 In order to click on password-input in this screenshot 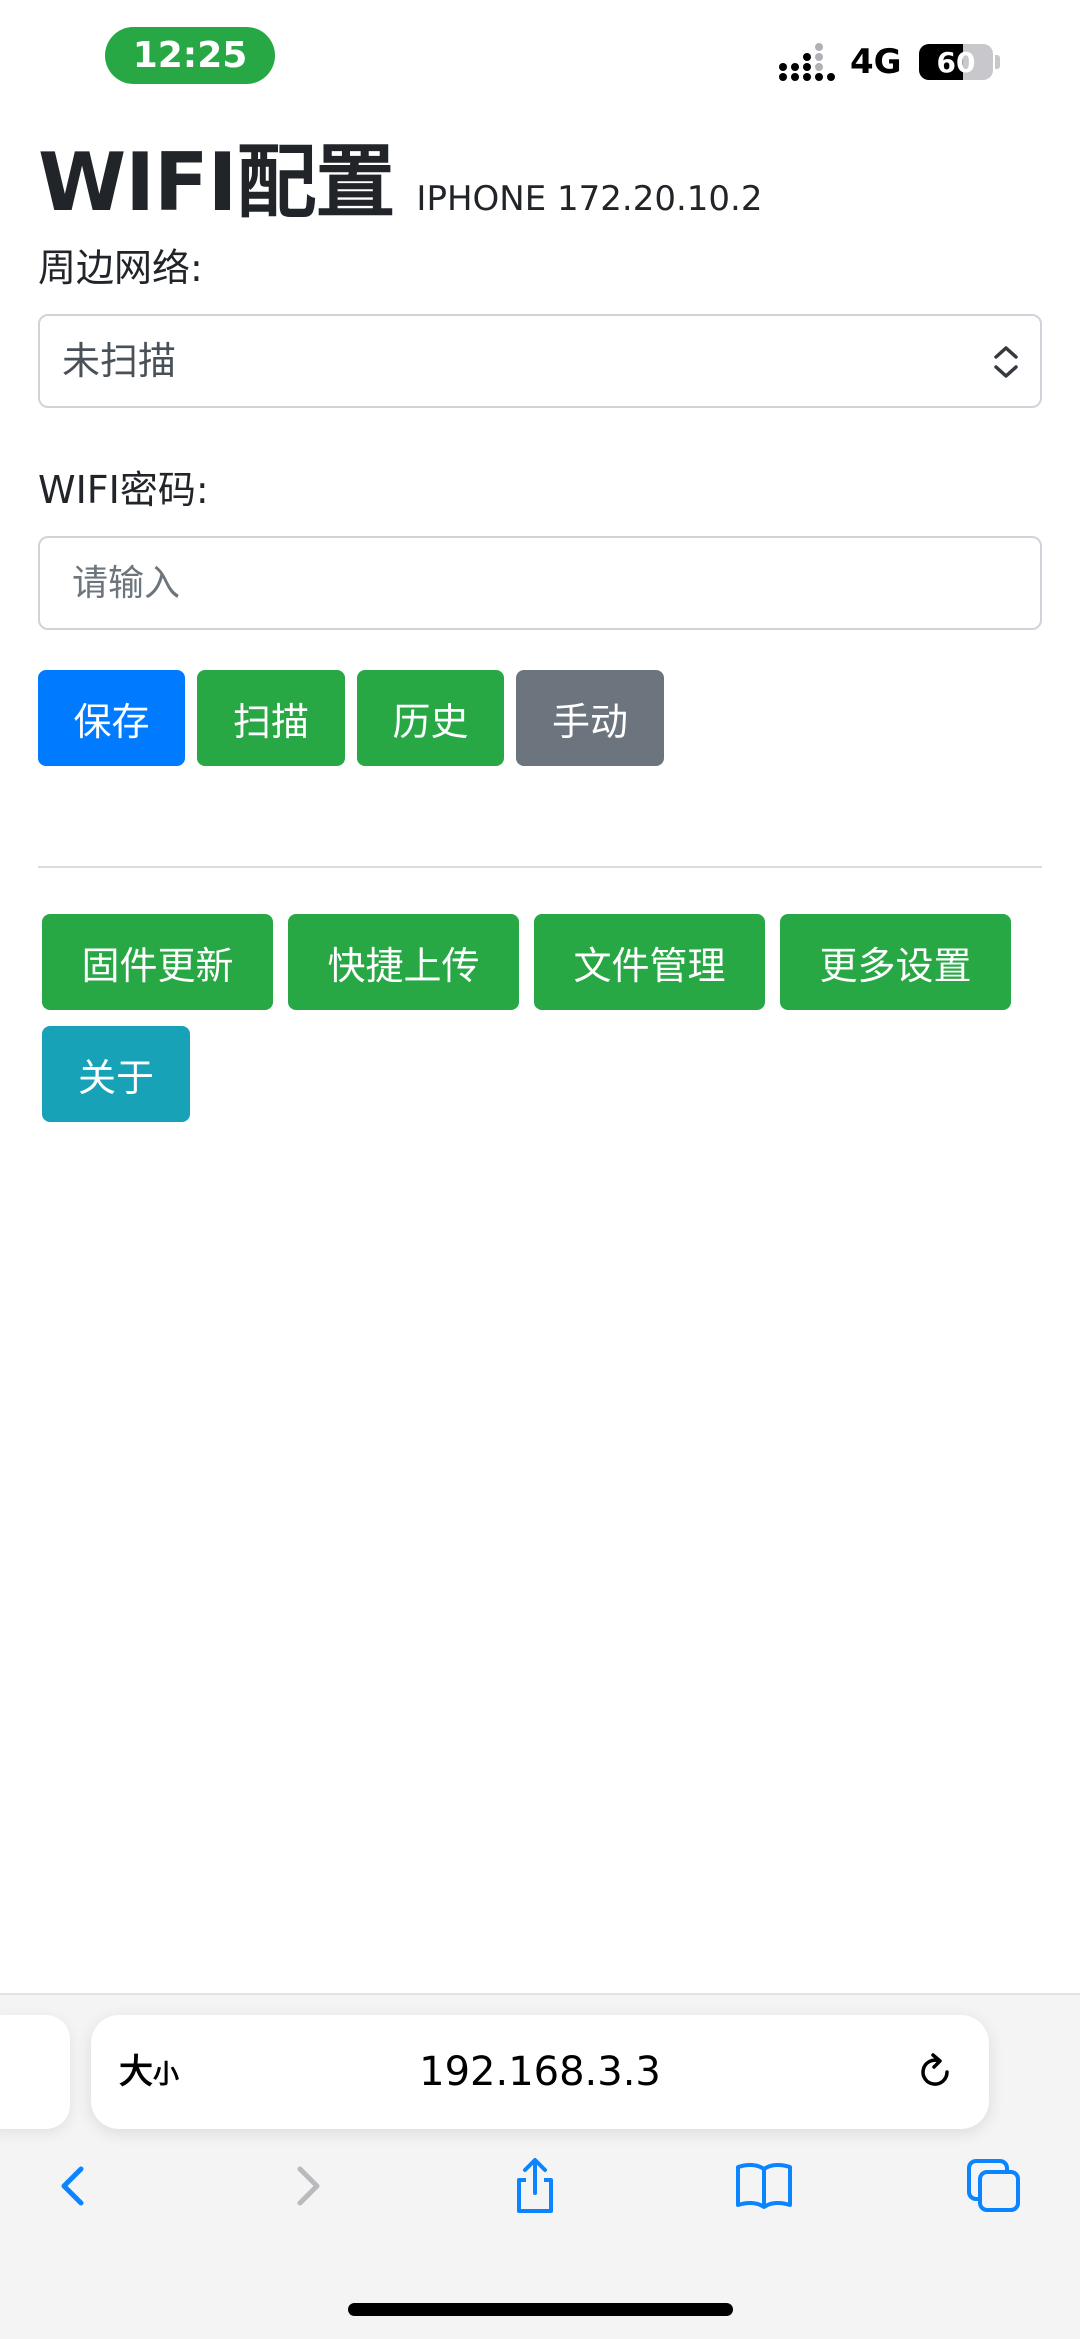, I will do `click(540, 583)`.